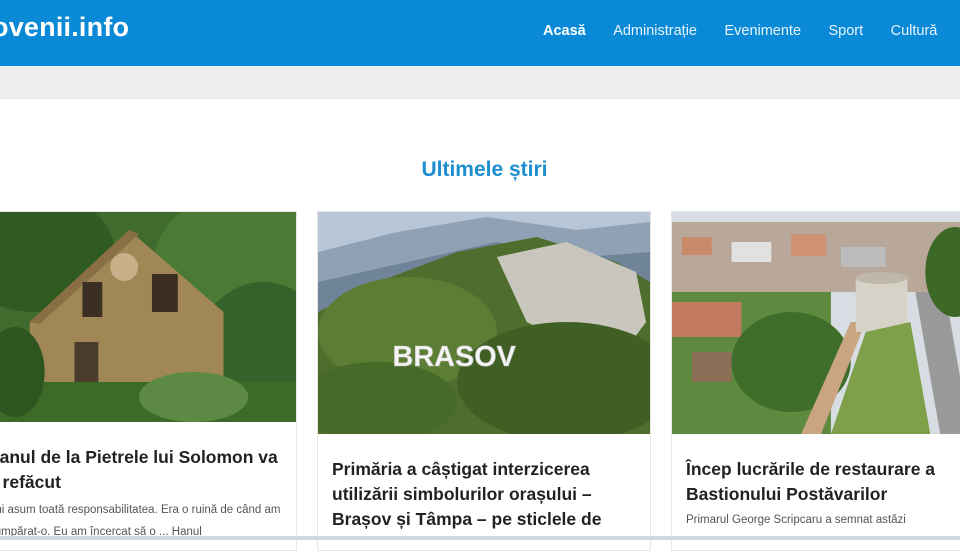  I want to click on article-image-bastion, so click(816, 323).